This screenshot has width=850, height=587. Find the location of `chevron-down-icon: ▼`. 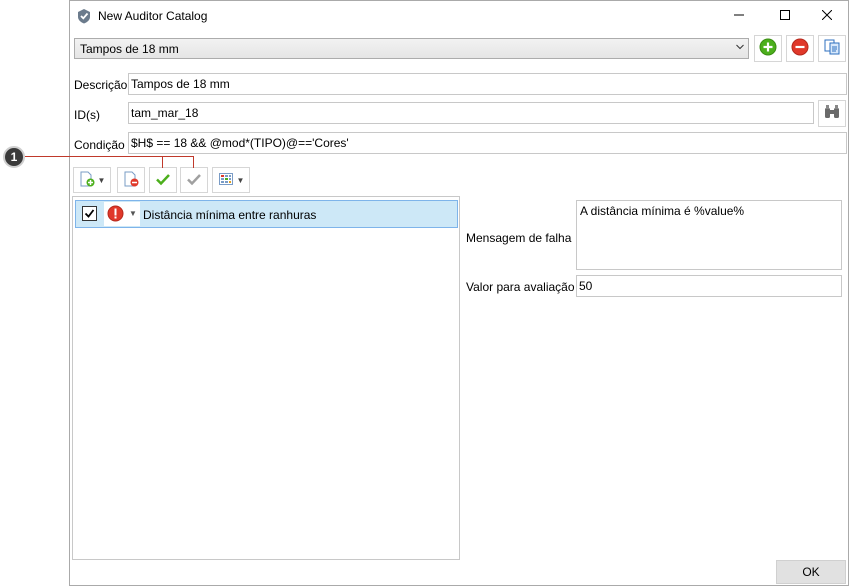

chevron-down-icon: ▼ is located at coordinates (133, 213).